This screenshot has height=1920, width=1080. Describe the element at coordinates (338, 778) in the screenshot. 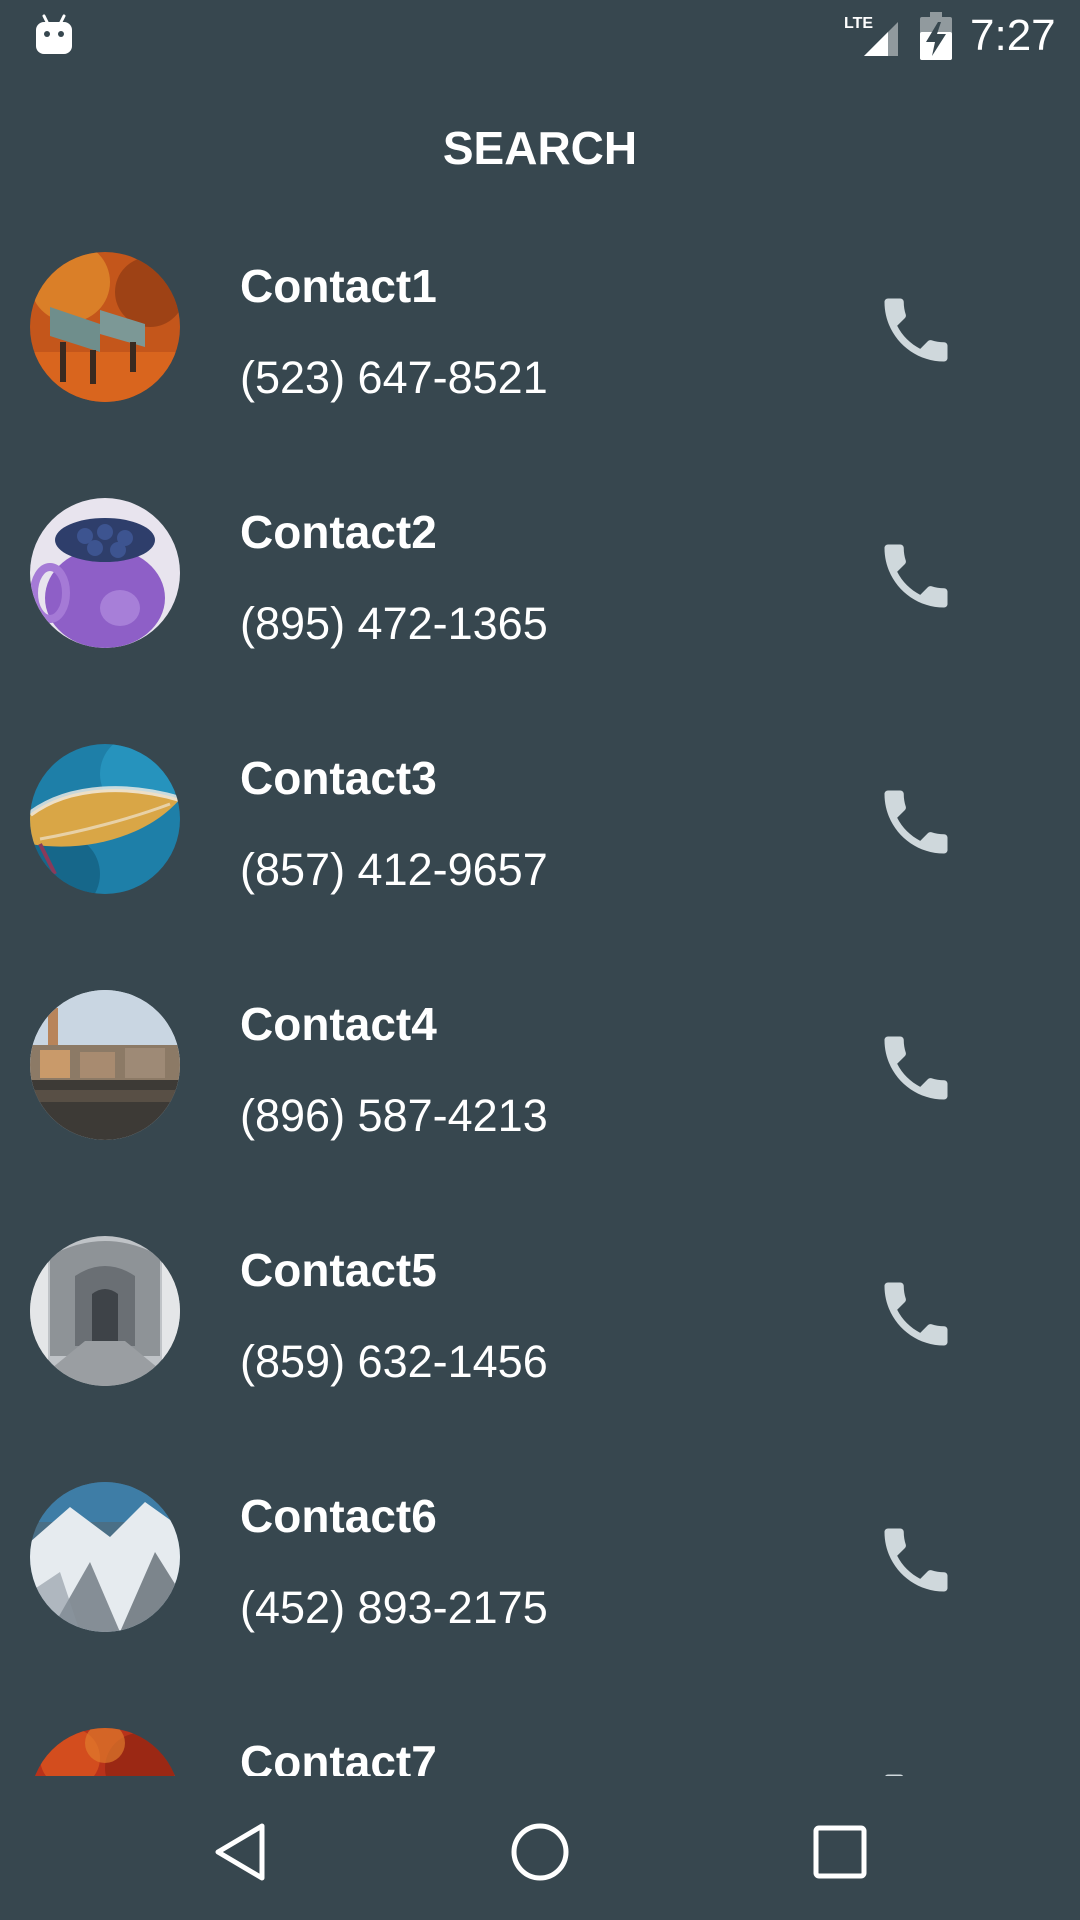

I see `contact-name: Contact3` at that location.